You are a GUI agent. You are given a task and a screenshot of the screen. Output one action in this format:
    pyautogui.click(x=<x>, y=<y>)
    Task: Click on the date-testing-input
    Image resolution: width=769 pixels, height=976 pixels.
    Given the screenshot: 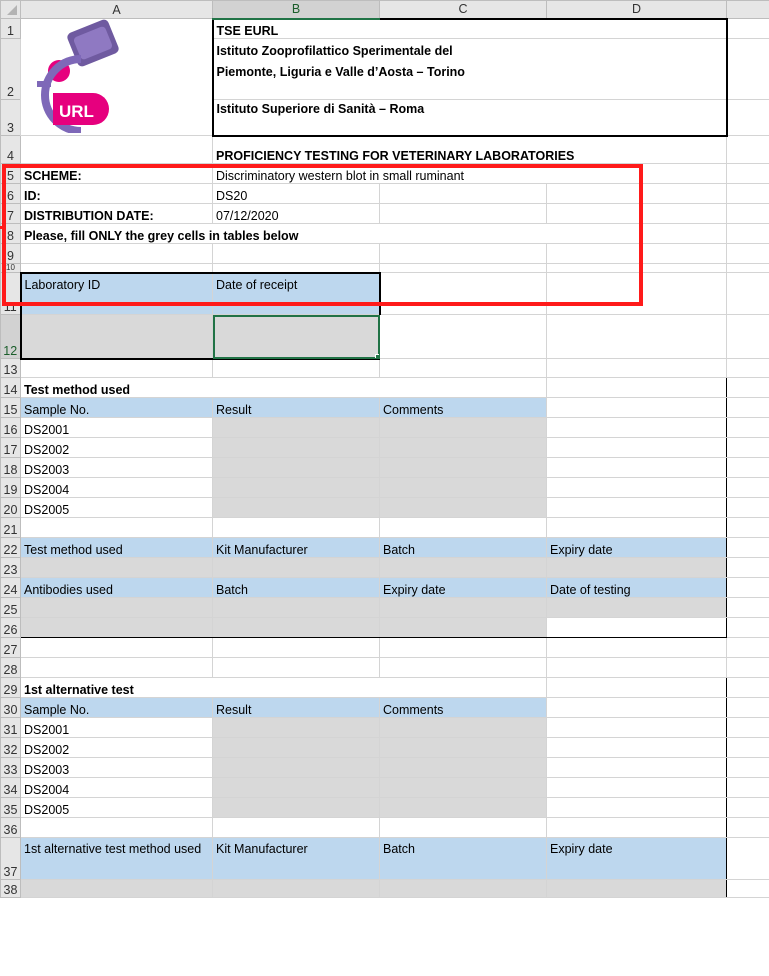 What is the action you would take?
    pyautogui.click(x=636, y=607)
    